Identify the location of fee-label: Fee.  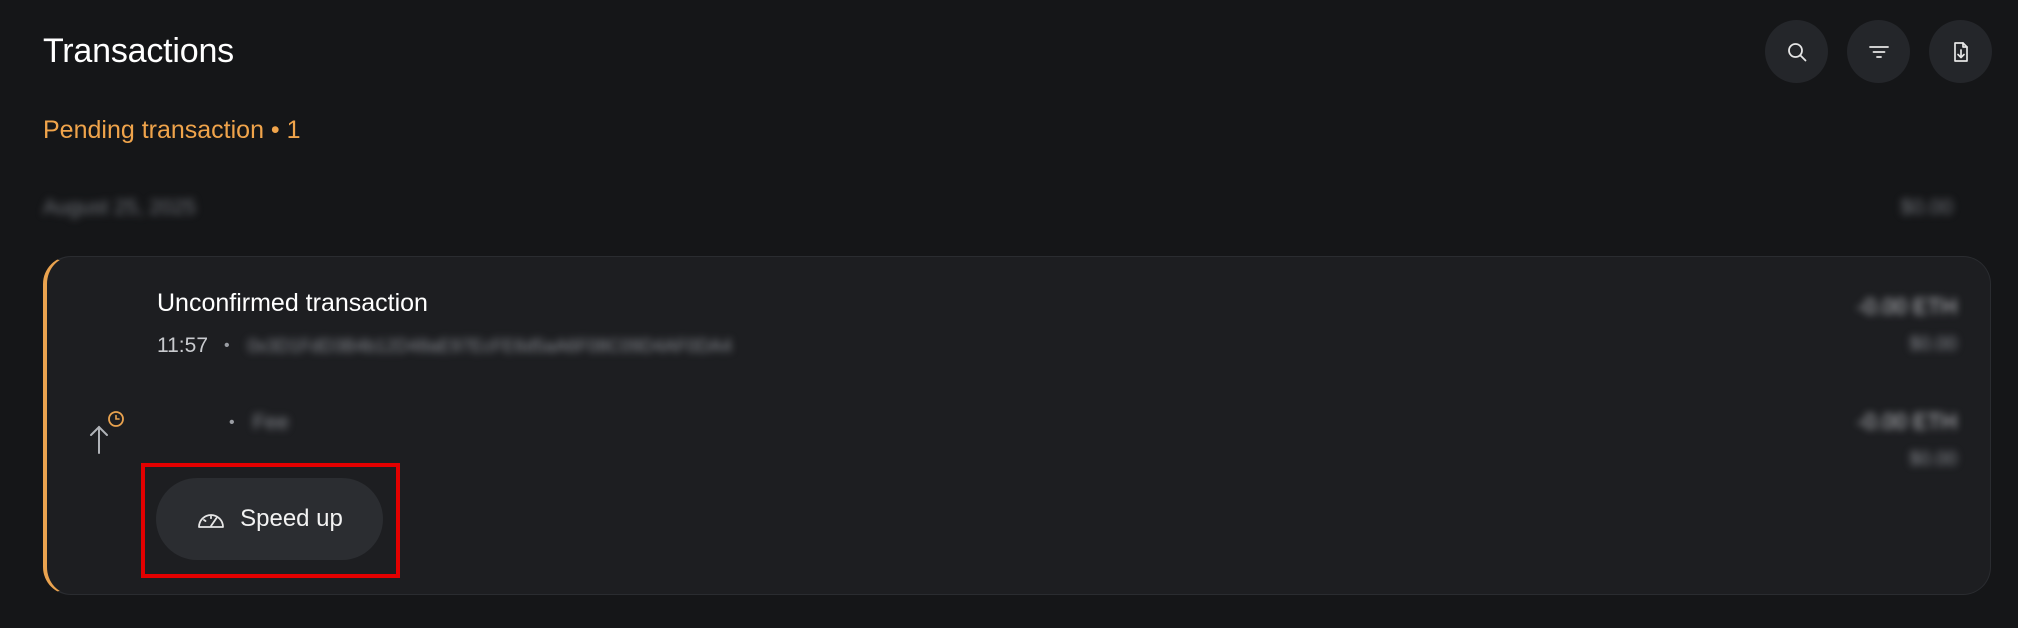
(270, 422).